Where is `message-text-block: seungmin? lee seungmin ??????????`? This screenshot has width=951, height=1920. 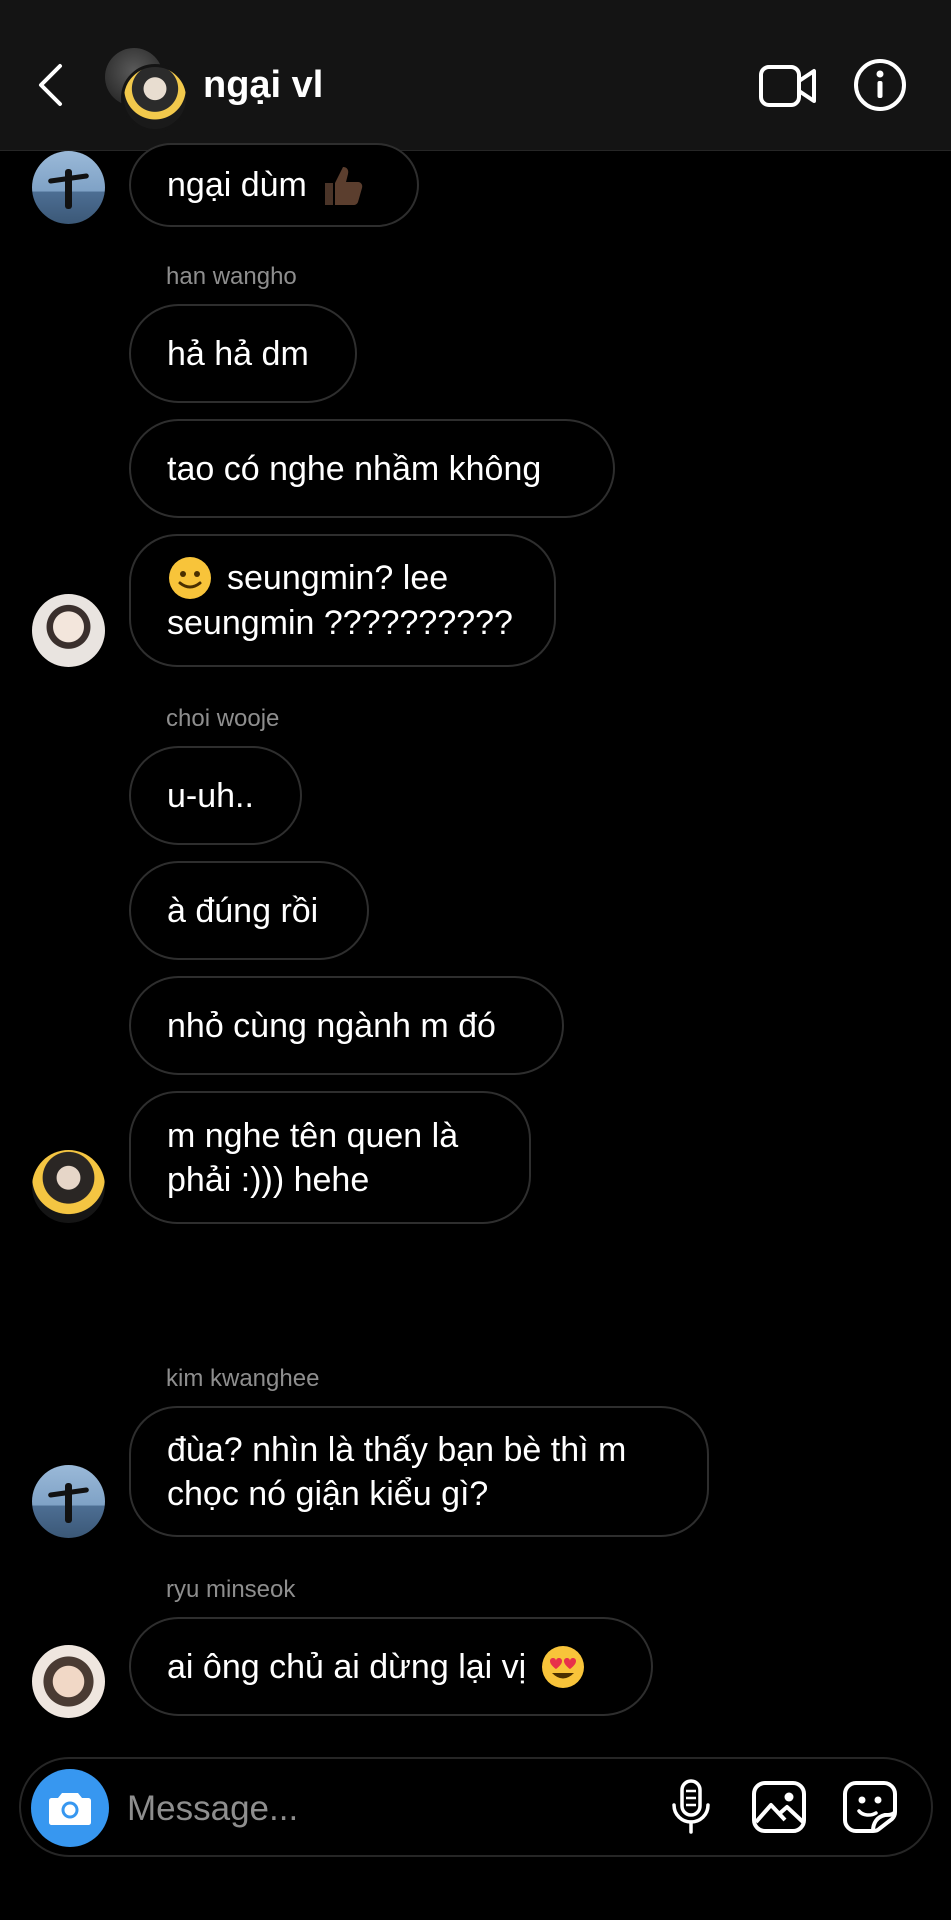 message-text-block: seungmin? lee seungmin ?????????? is located at coordinates (340, 600).